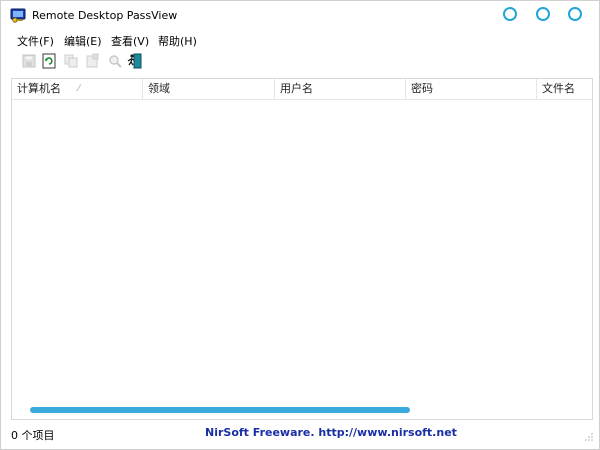 The width and height of the screenshot is (600, 450). I want to click on list-header: 计算机名 ⁄ 领域 用户名 密码 文件名, so click(302, 89).